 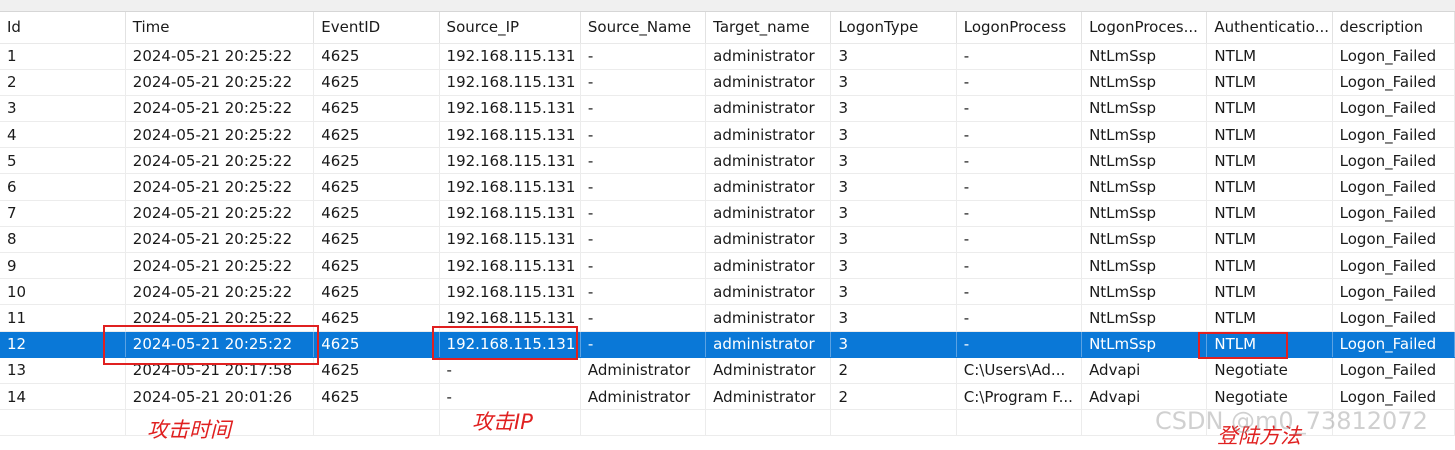 I want to click on column-header: Id, so click(x=63, y=28).